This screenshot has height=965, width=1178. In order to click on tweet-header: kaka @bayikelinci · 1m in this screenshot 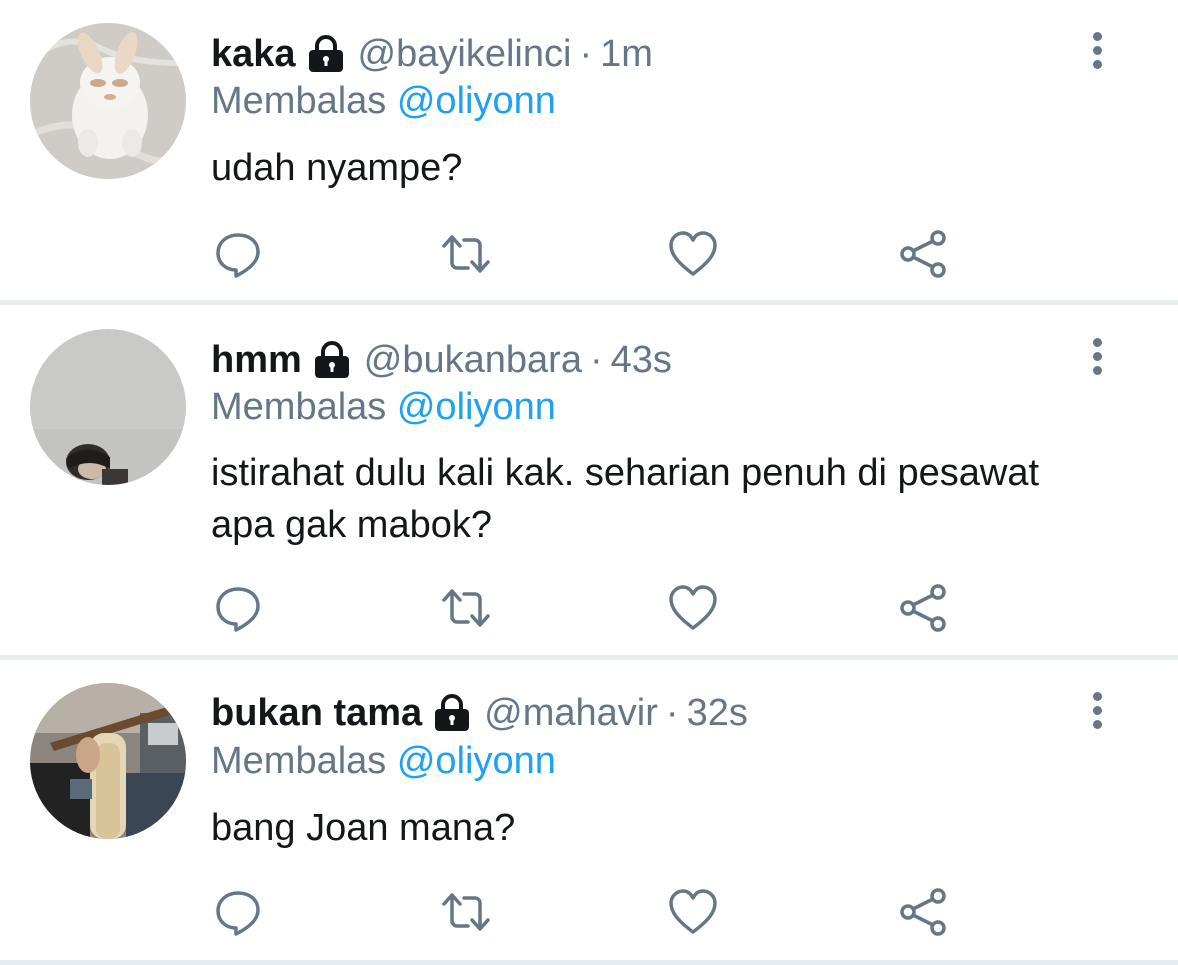, I will do `click(432, 54)`.